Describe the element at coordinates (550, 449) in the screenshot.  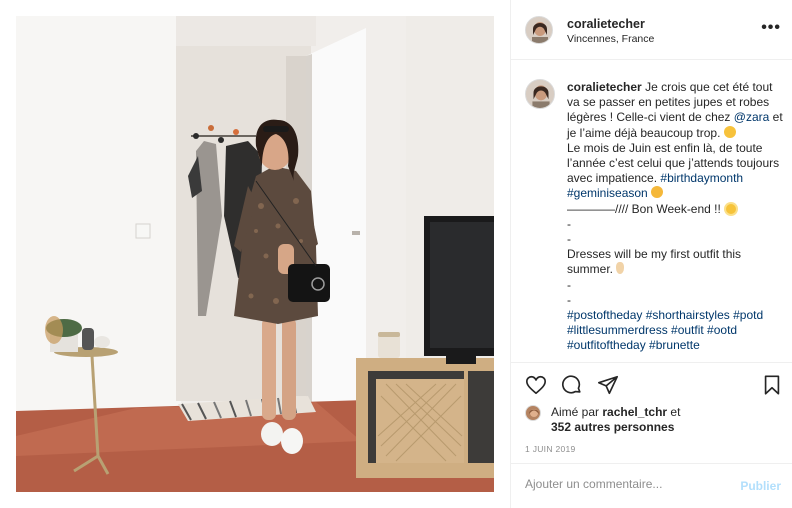
I see `post-date: 1 JUIN 2019` at that location.